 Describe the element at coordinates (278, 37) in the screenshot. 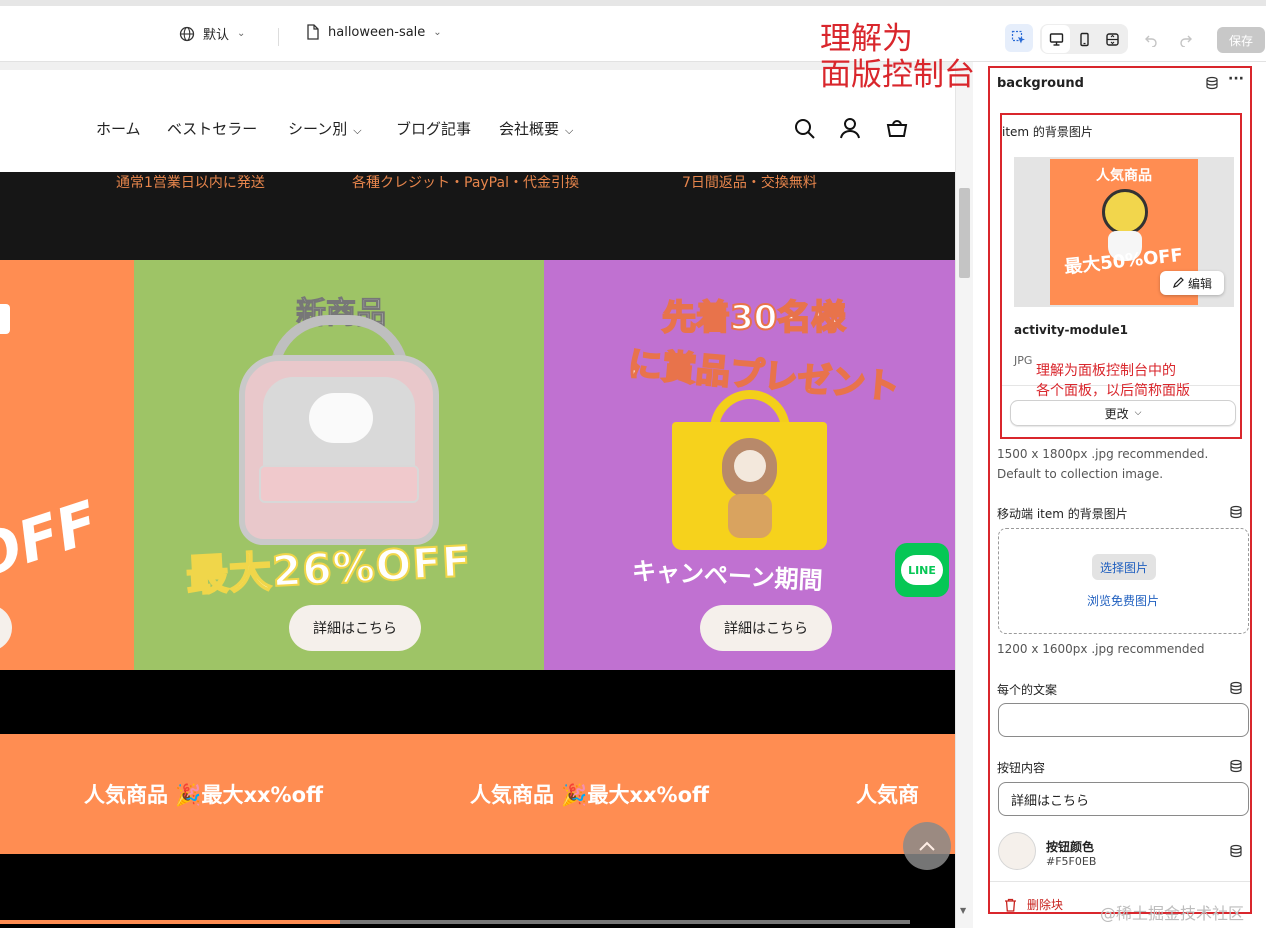

I see `divider` at that location.